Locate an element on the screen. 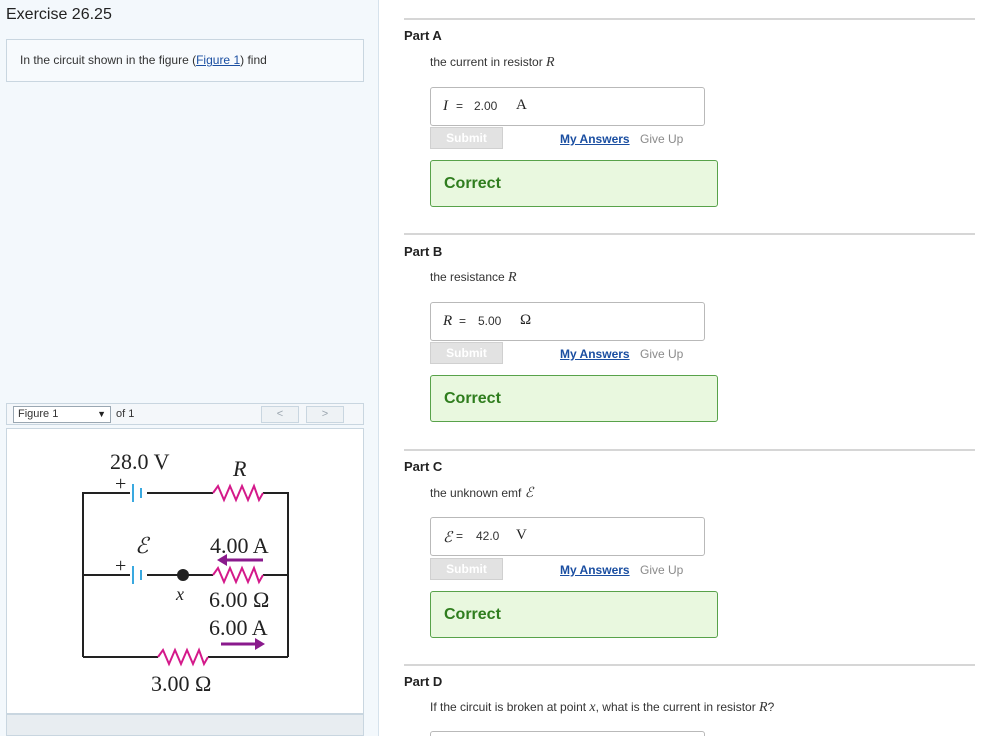  part-c-answer-symbol: ℰ is located at coordinates (448, 538).